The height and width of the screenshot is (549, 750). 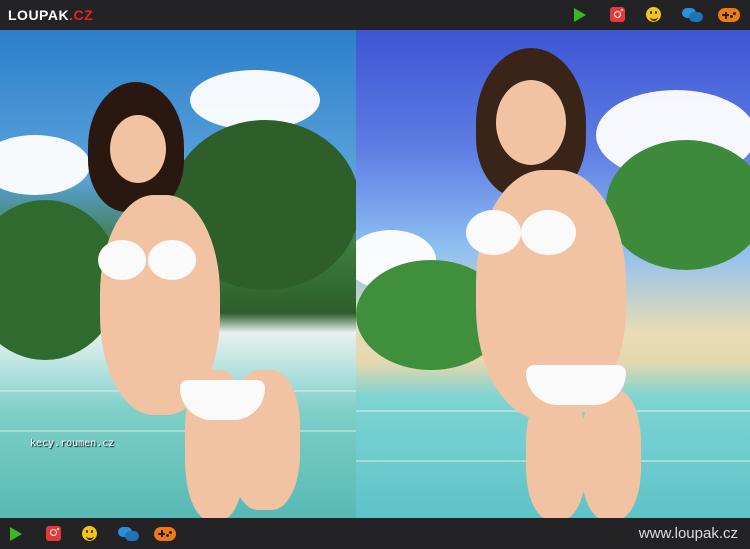 I want to click on site-logo: LOUPAK .CZ, so click(x=50, y=15).